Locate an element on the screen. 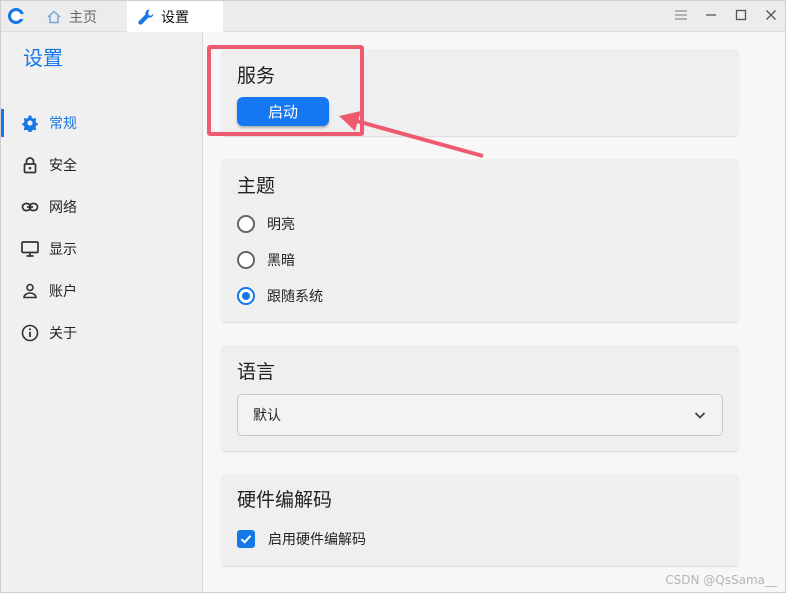 The width and height of the screenshot is (786, 593). sidebar-item-security: 安全 is located at coordinates (102, 165).